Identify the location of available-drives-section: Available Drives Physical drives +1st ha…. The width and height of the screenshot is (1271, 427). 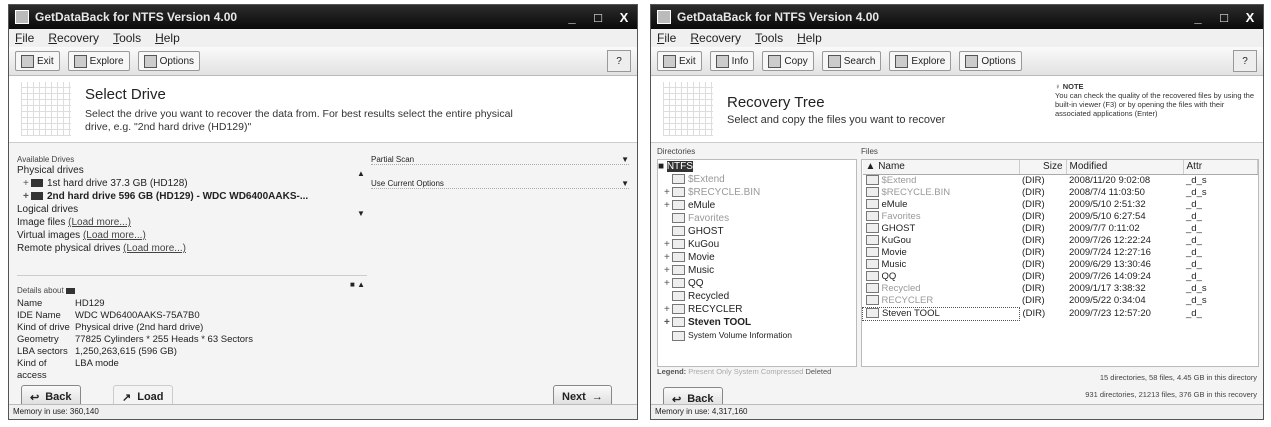
(192, 212).